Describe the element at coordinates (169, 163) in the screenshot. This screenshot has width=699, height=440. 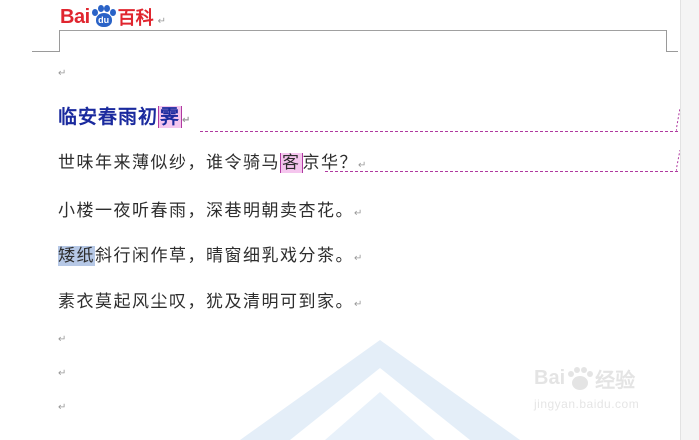
I see `line-text: 世味年来薄似纱，谁令骑马` at that location.